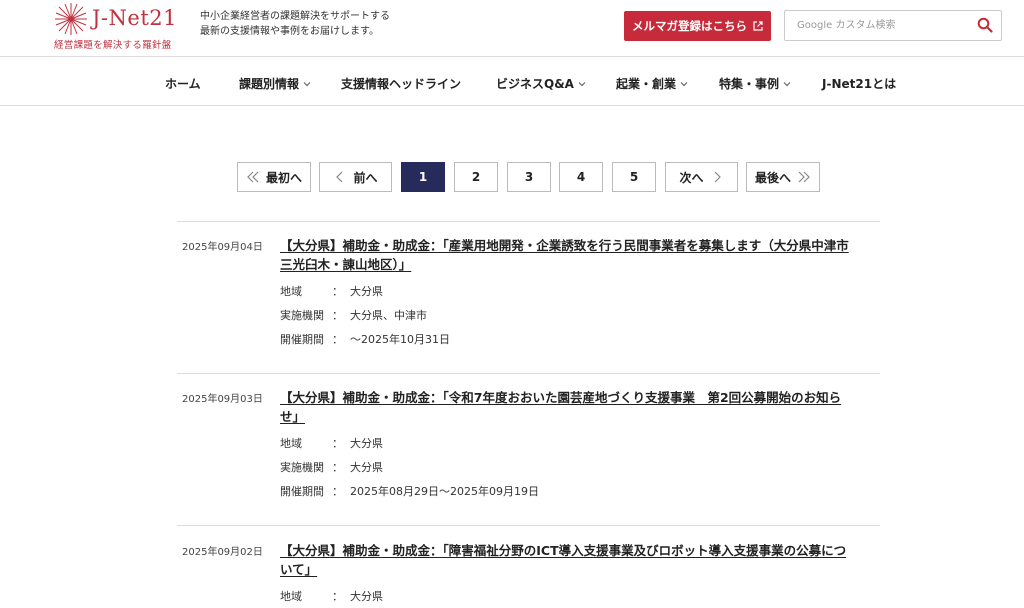 Image resolution: width=1024 pixels, height=608 pixels. I want to click on nav-item-startup: 起業・創業, so click(652, 83).